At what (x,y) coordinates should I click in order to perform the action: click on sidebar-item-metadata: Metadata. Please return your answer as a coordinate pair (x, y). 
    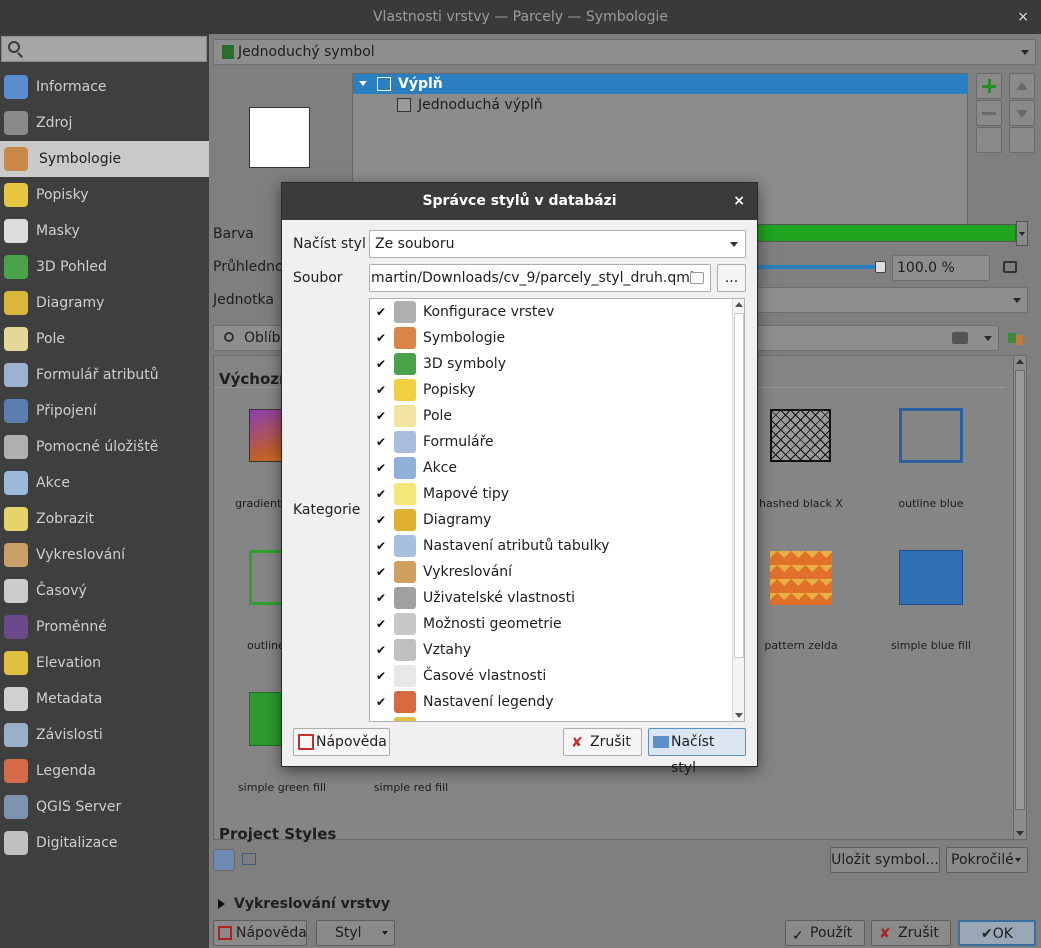
    Looking at the image, I should click on (104, 699).